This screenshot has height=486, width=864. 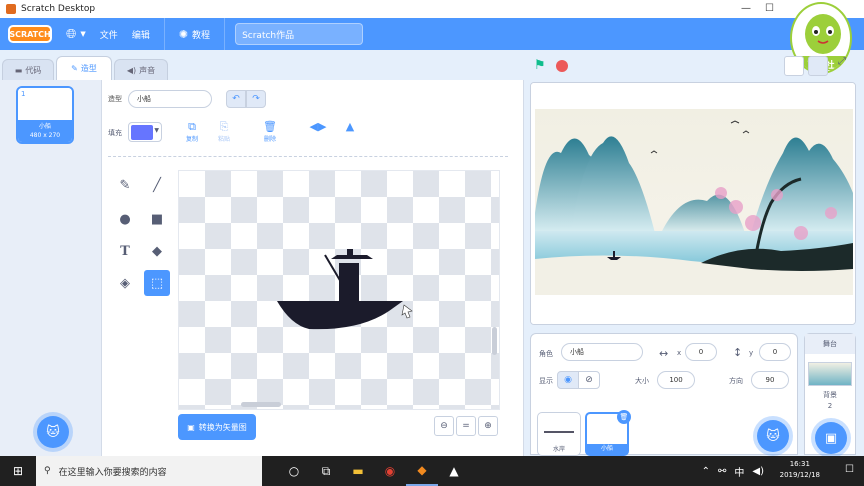 What do you see at coordinates (51, 268) in the screenshot?
I see `costume-list: 1 小船 480 x 270 🐱︎` at bounding box center [51, 268].